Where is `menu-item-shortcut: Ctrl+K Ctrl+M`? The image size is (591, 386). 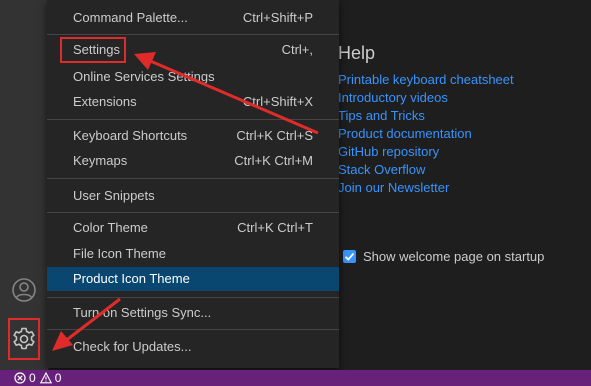 menu-item-shortcut: Ctrl+K Ctrl+M is located at coordinates (273, 160).